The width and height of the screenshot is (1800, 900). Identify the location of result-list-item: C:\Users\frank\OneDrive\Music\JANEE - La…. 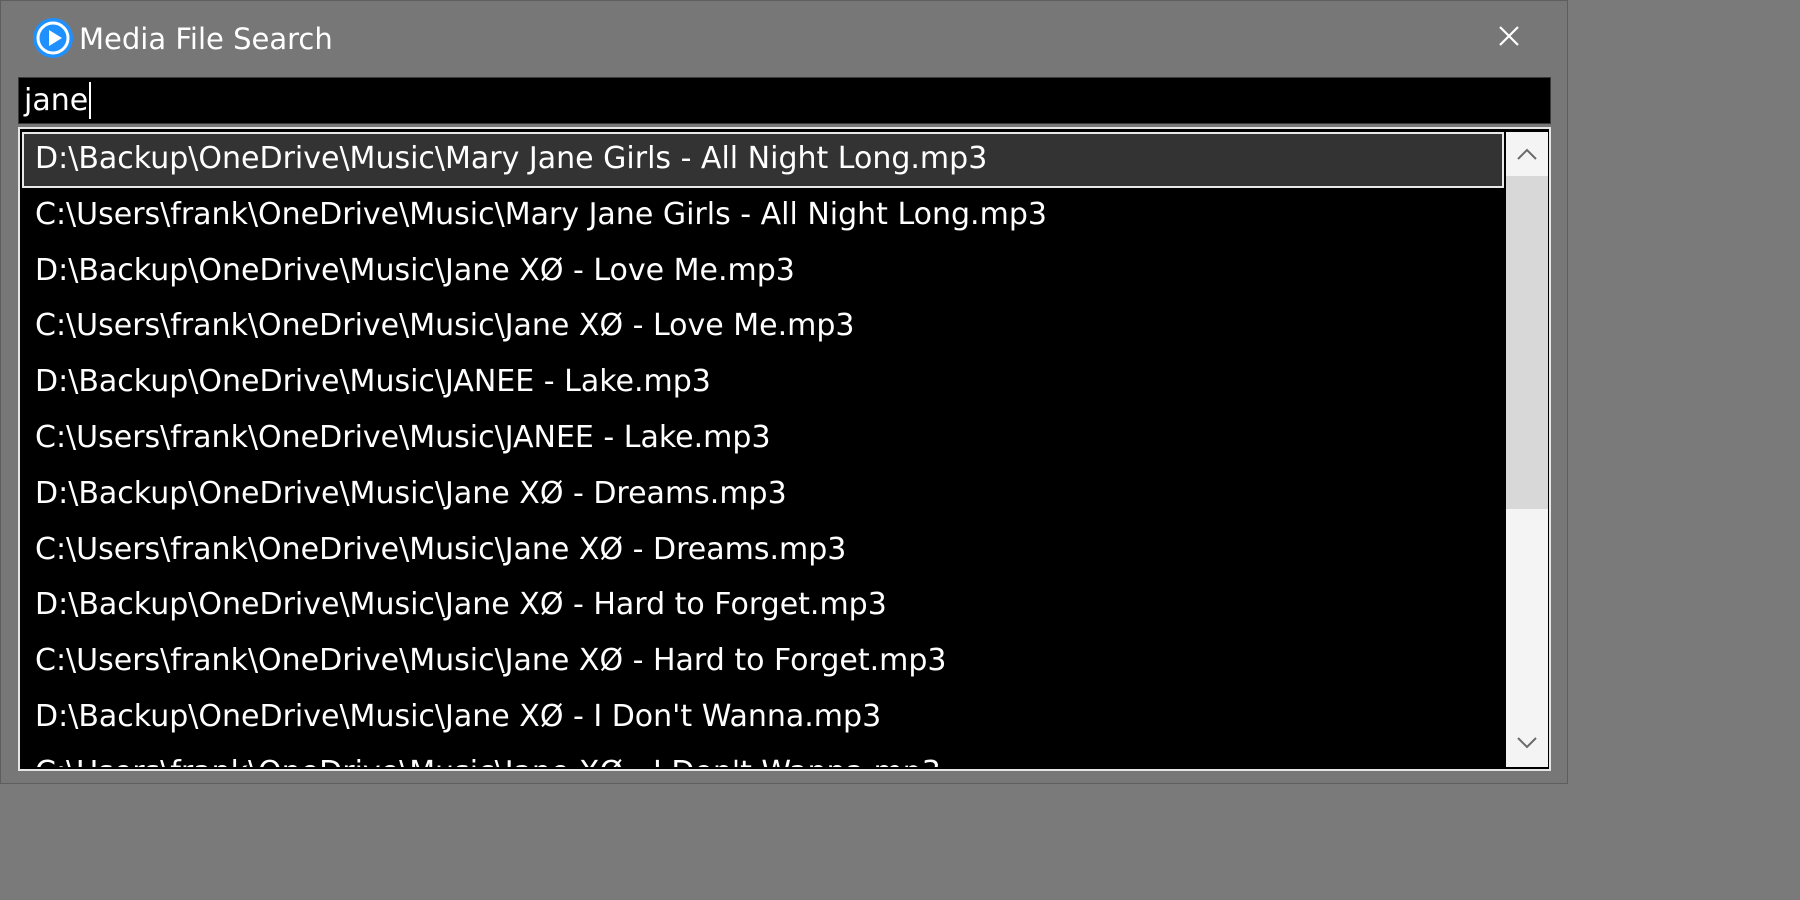
(763, 439).